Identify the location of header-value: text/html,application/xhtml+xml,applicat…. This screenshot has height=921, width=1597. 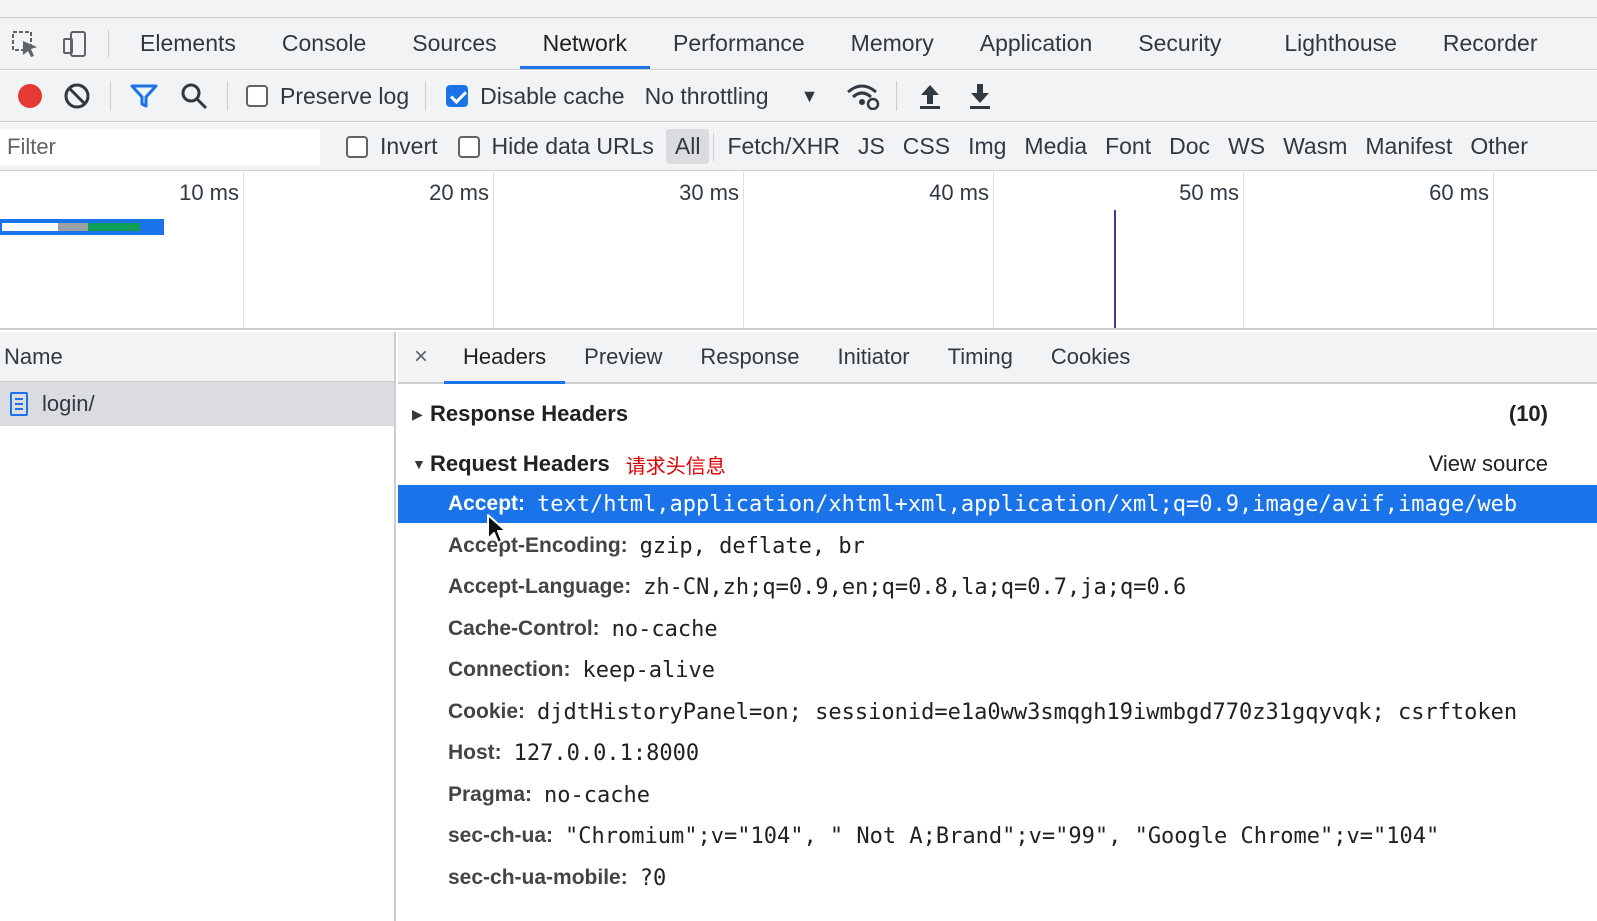
(1027, 504).